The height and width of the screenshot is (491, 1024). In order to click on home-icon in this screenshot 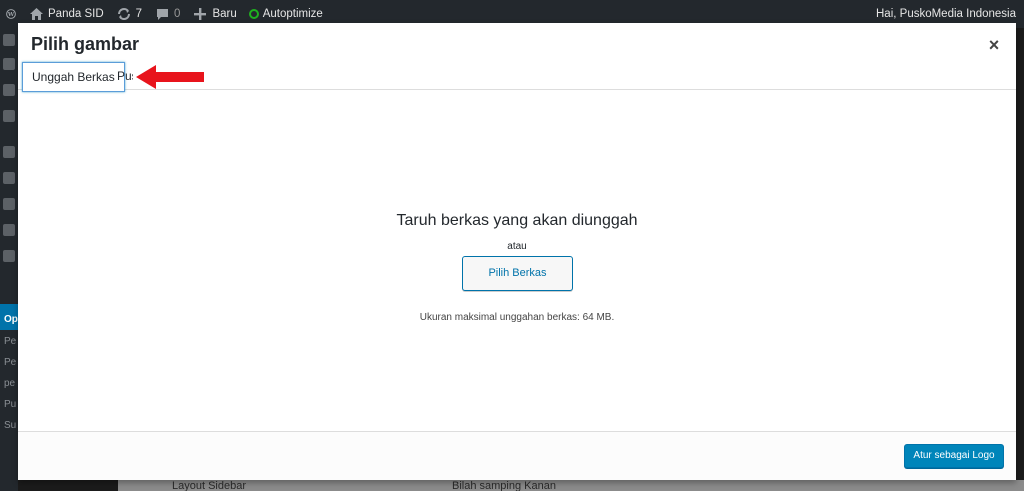, I will do `click(36, 14)`.